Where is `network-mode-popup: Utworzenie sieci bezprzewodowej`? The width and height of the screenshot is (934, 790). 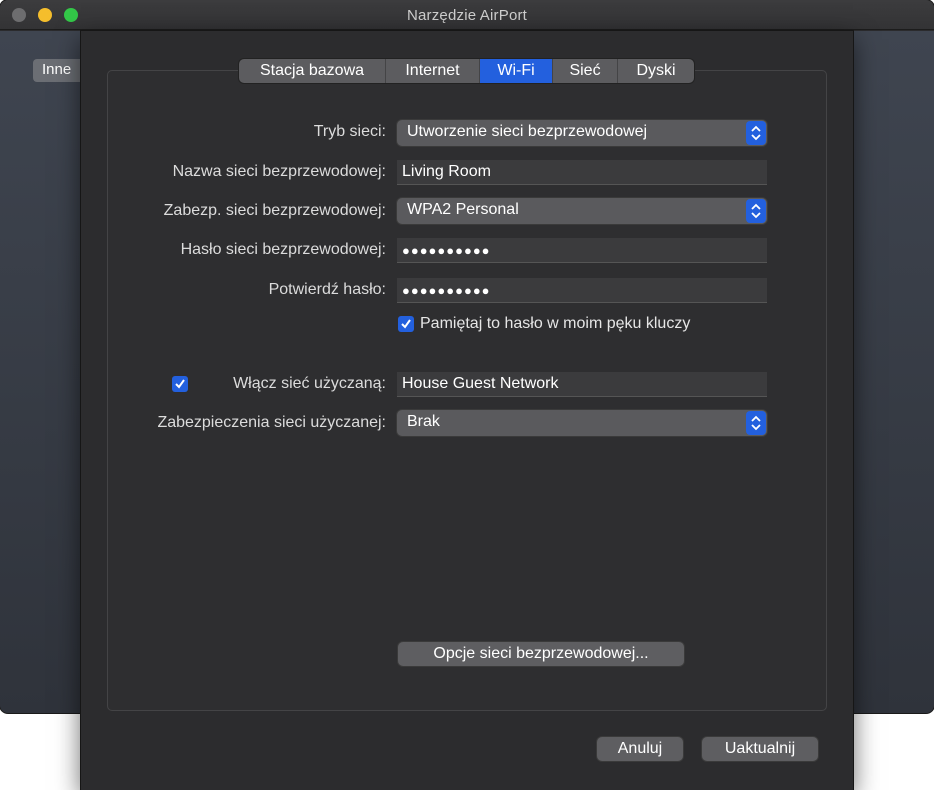 network-mode-popup: Utworzenie sieci bezprzewodowej is located at coordinates (582, 133).